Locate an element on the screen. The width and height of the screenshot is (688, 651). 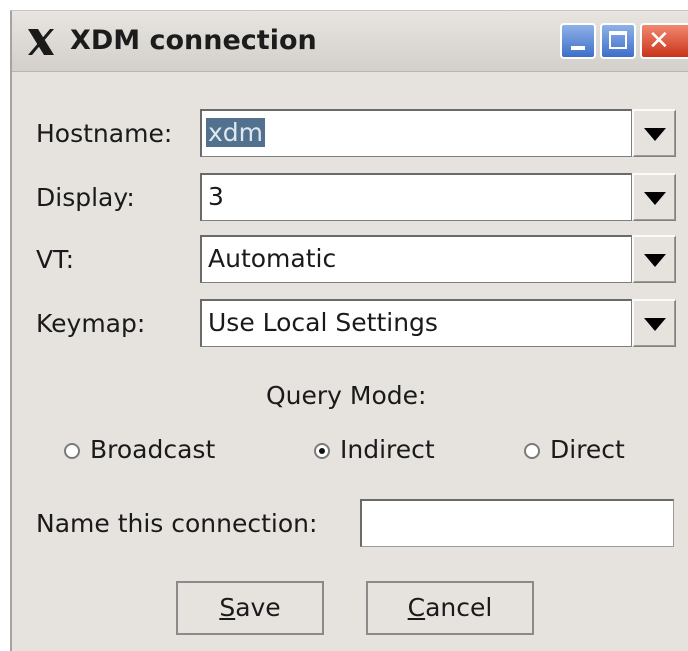
hostname-value: xdm is located at coordinates (236, 132).